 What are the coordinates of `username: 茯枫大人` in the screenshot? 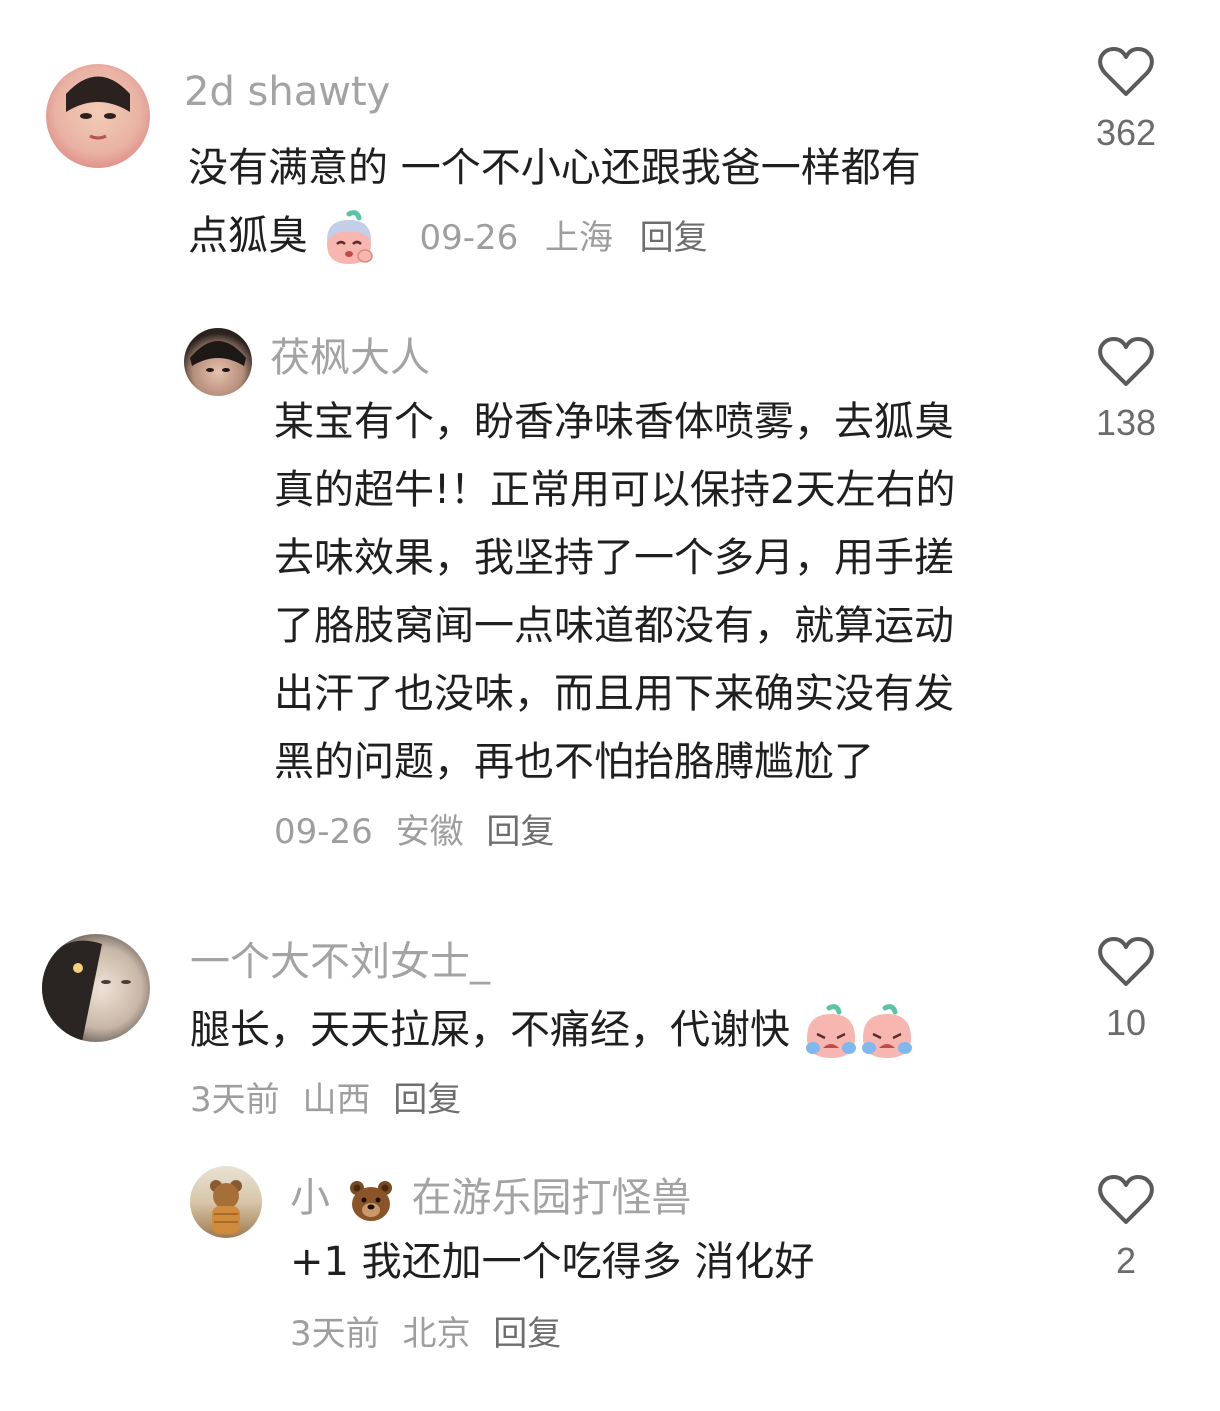 It's located at (350, 358).